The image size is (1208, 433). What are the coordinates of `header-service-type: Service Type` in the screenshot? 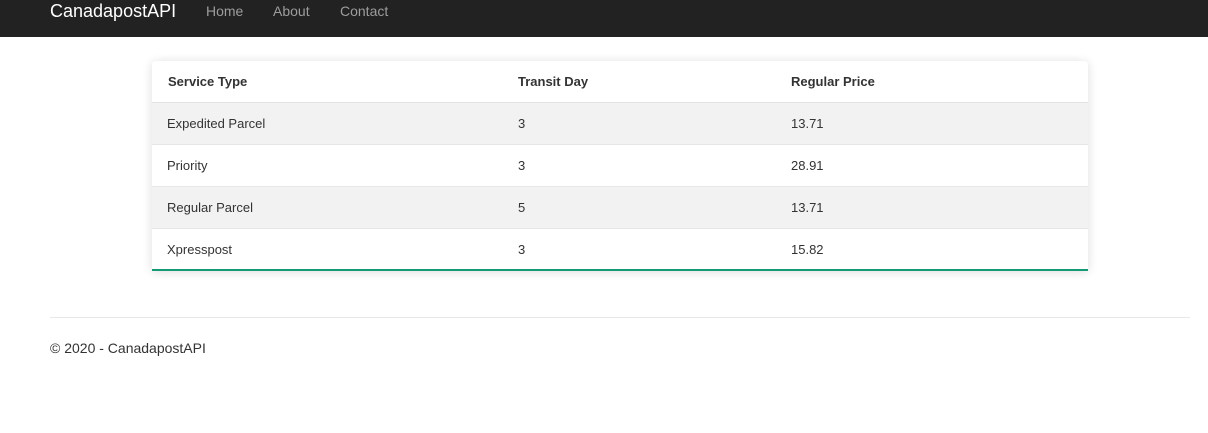 It's located at (327, 82).